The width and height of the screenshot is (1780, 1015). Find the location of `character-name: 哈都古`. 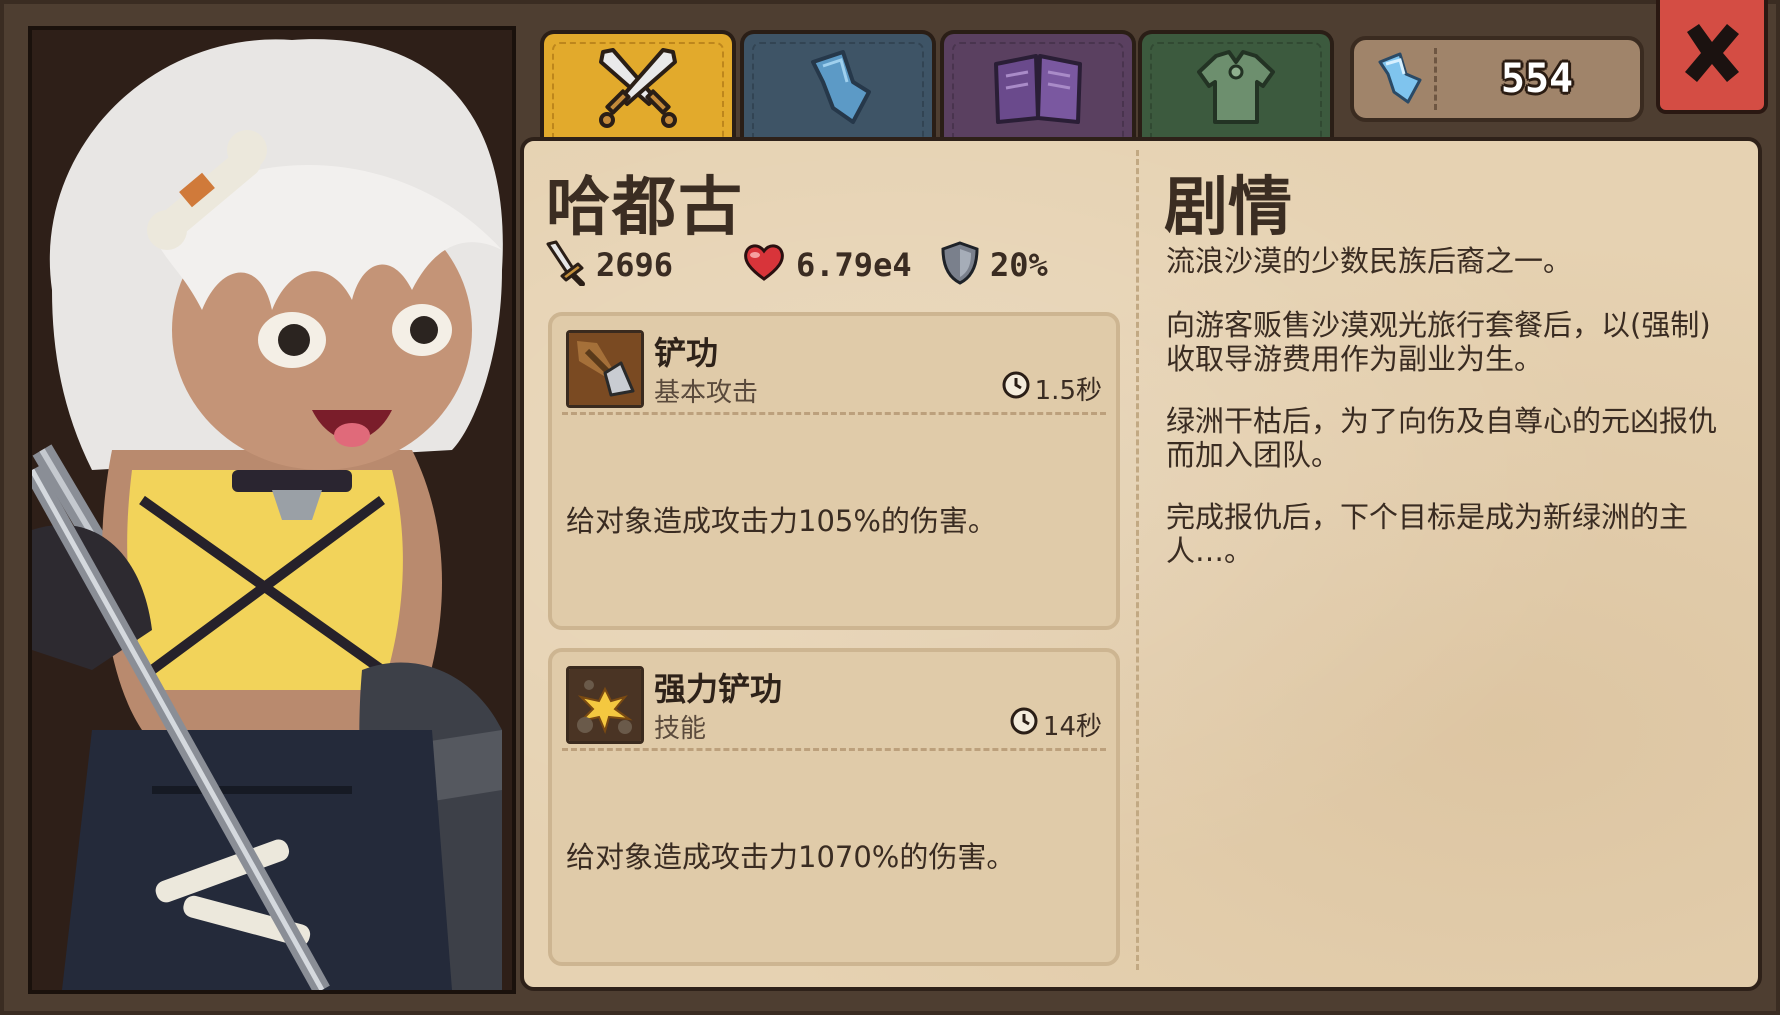

character-name: 哈都古 is located at coordinates (645, 208).